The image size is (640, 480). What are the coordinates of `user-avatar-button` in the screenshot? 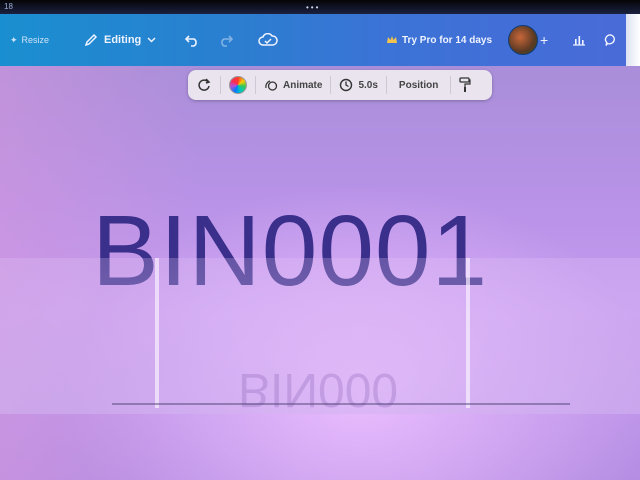 It's located at (523, 40).